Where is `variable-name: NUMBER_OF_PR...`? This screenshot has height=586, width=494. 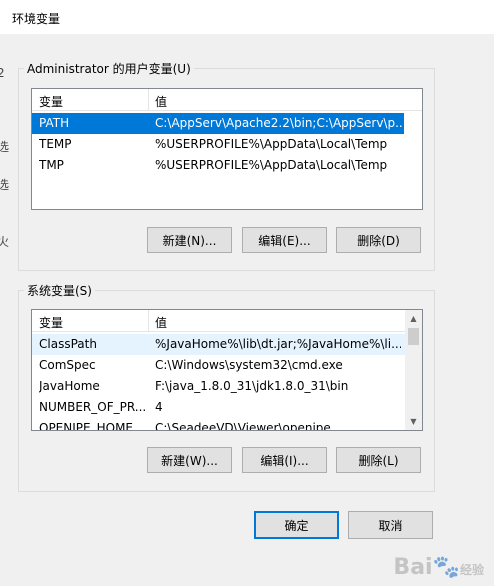
variable-name: NUMBER_OF_PR... is located at coordinates (93, 407).